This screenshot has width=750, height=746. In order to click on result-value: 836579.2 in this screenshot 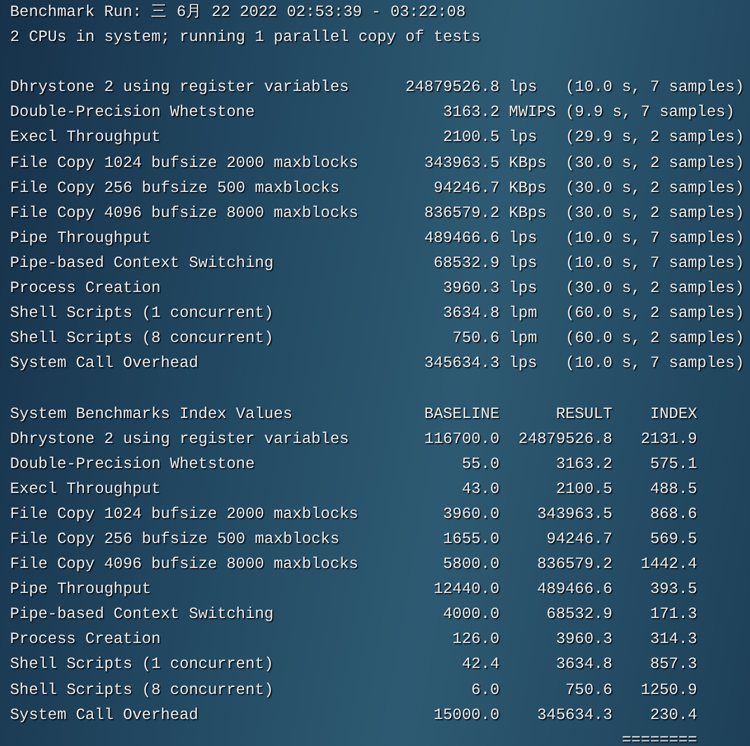, I will do `click(574, 565)`.